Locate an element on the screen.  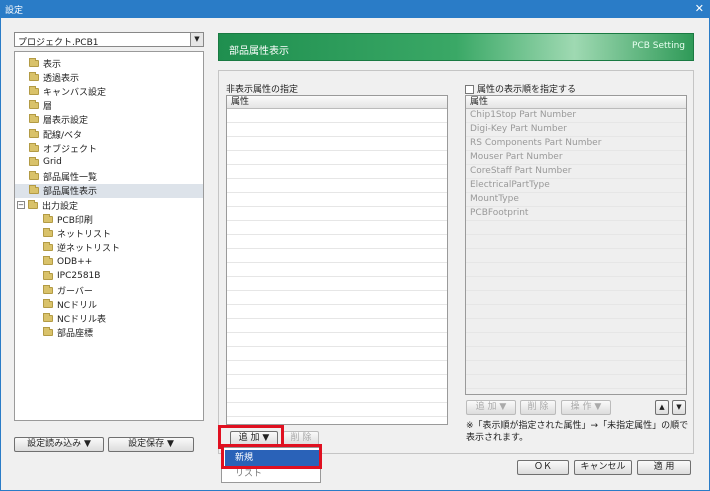
order-add-button: 追 加 ▼ is located at coordinates (491, 407).